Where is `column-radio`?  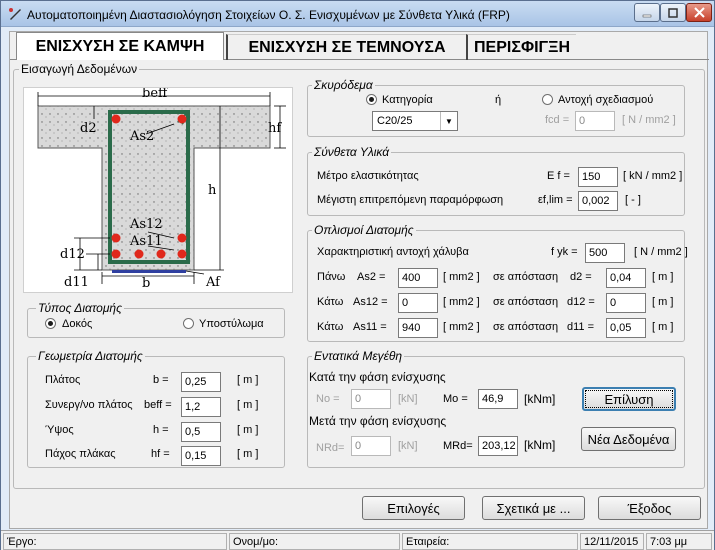 column-radio is located at coordinates (188, 323).